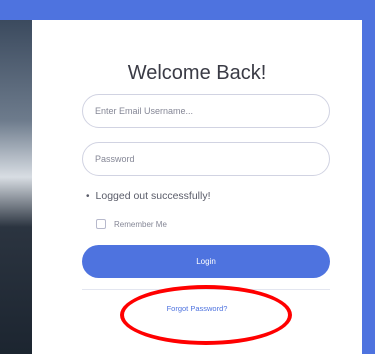 The width and height of the screenshot is (375, 354). I want to click on password-input, so click(206, 159).